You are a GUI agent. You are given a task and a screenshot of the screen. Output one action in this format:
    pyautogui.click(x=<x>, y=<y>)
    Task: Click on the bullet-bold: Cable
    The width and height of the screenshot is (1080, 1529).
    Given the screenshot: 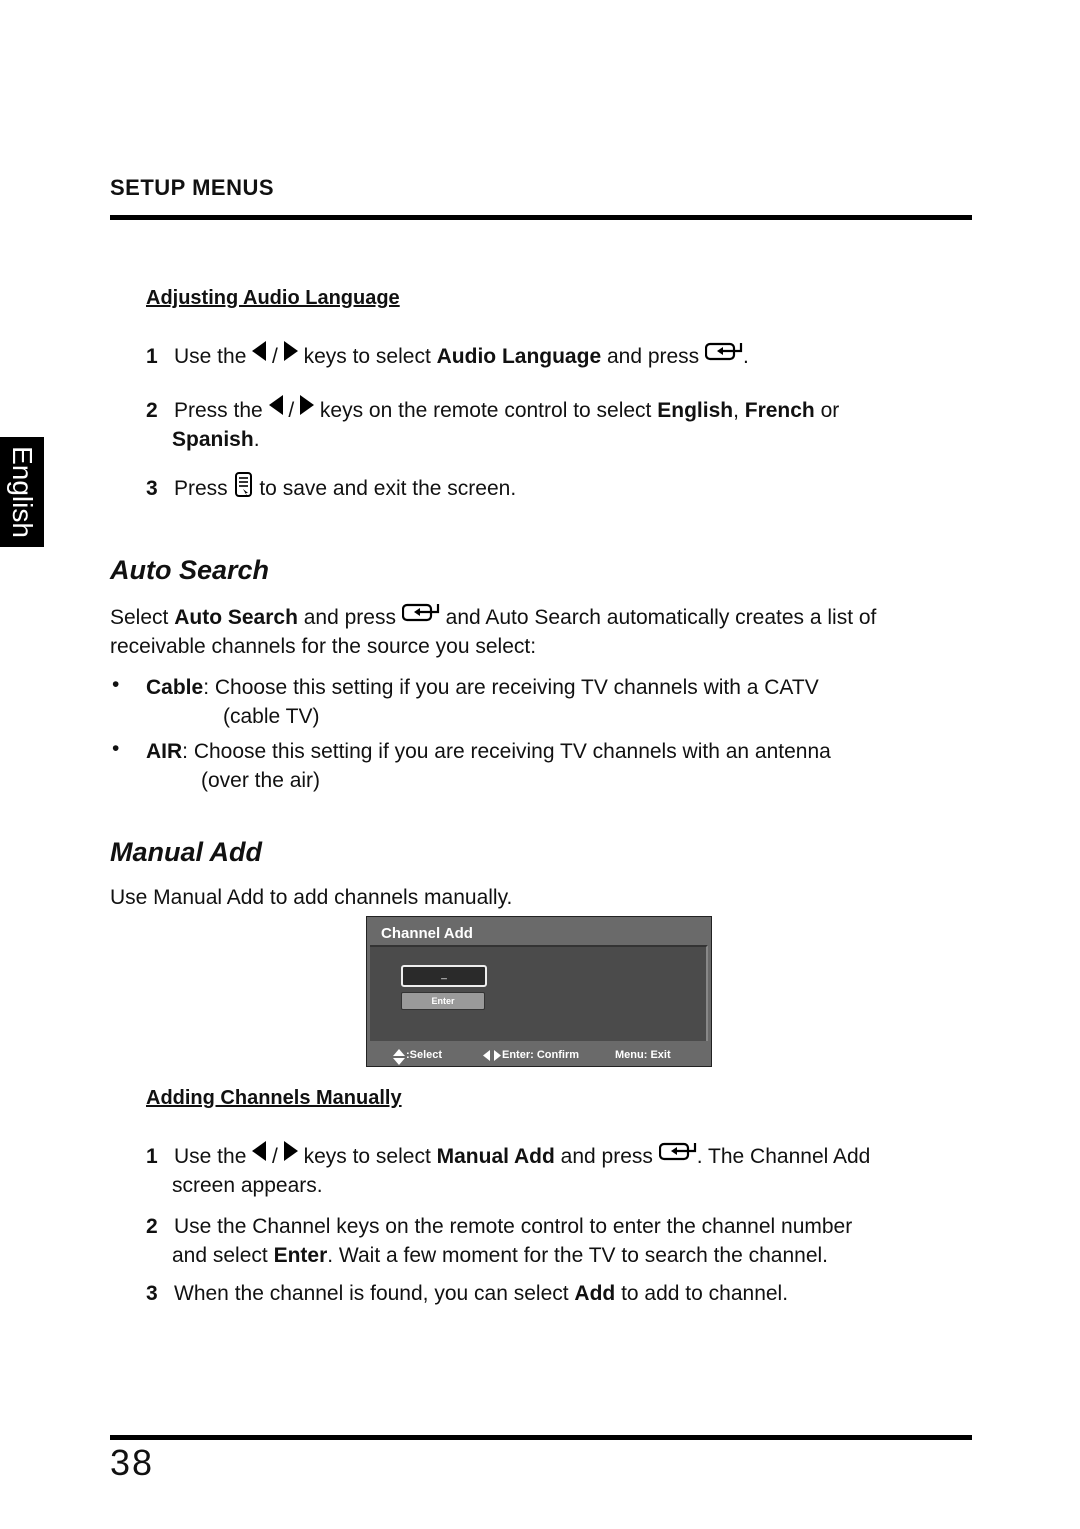 What is the action you would take?
    pyautogui.click(x=175, y=687)
    